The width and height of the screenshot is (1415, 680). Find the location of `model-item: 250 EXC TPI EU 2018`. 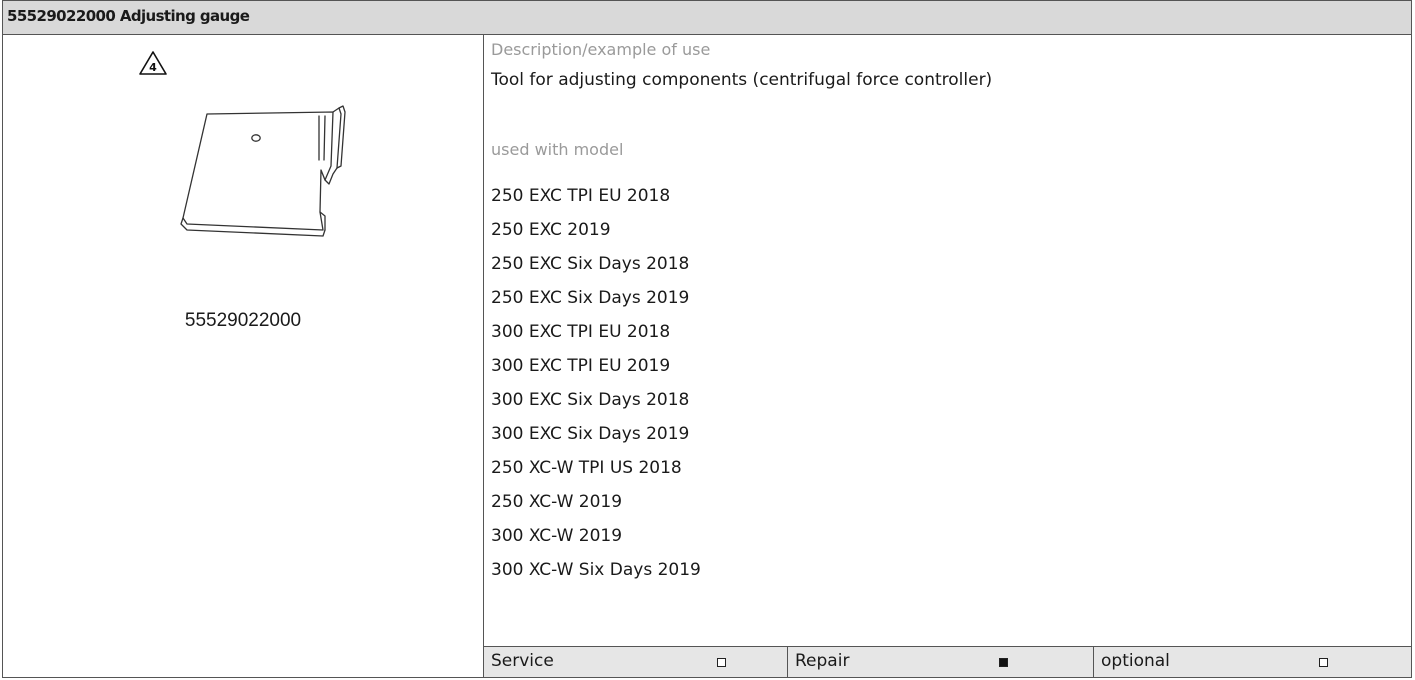

model-item: 250 EXC TPI EU 2018 is located at coordinates (581, 196).